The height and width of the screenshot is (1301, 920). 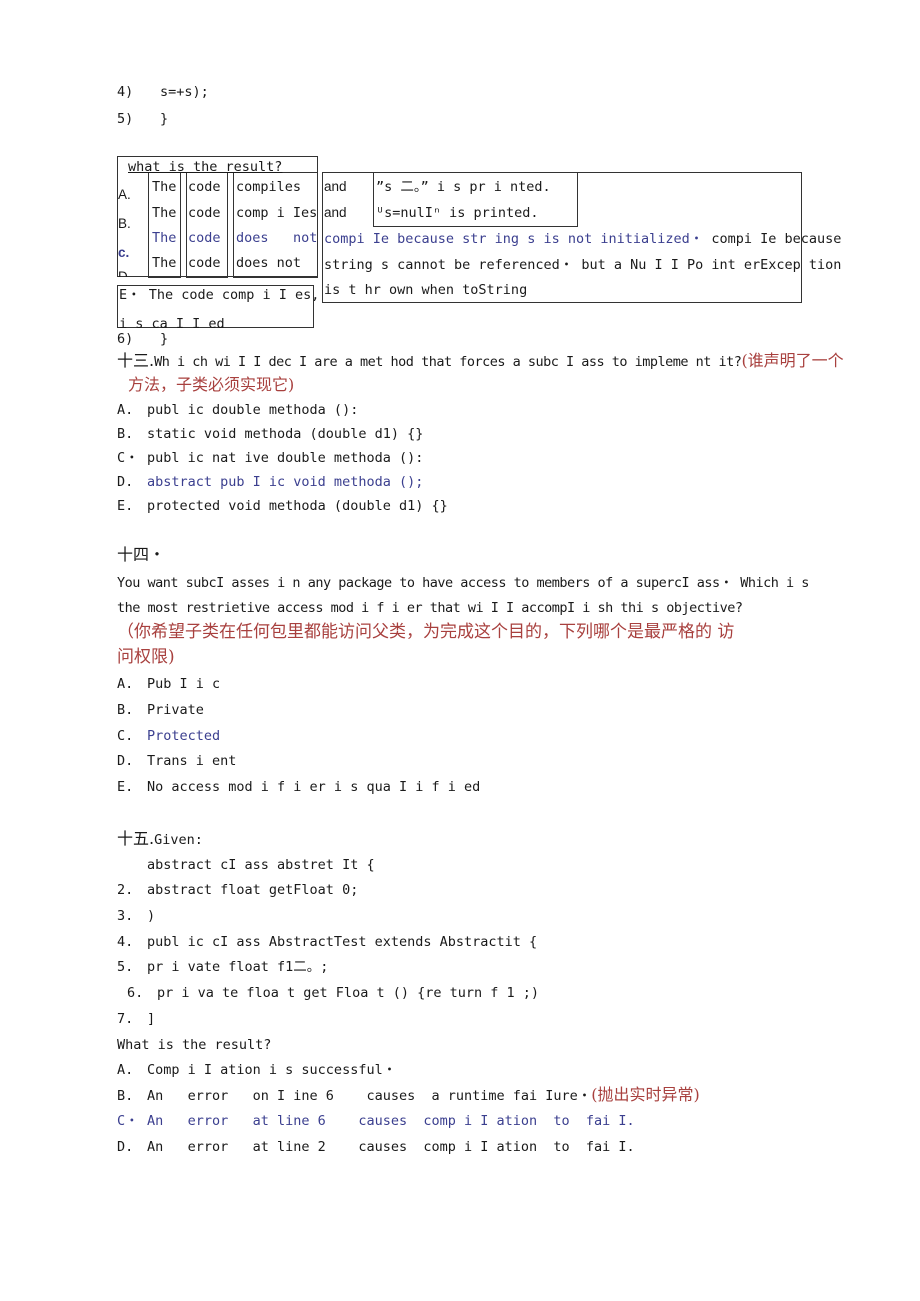 What do you see at coordinates (269, 263) in the screenshot?
I see `cell: does not` at bounding box center [269, 263].